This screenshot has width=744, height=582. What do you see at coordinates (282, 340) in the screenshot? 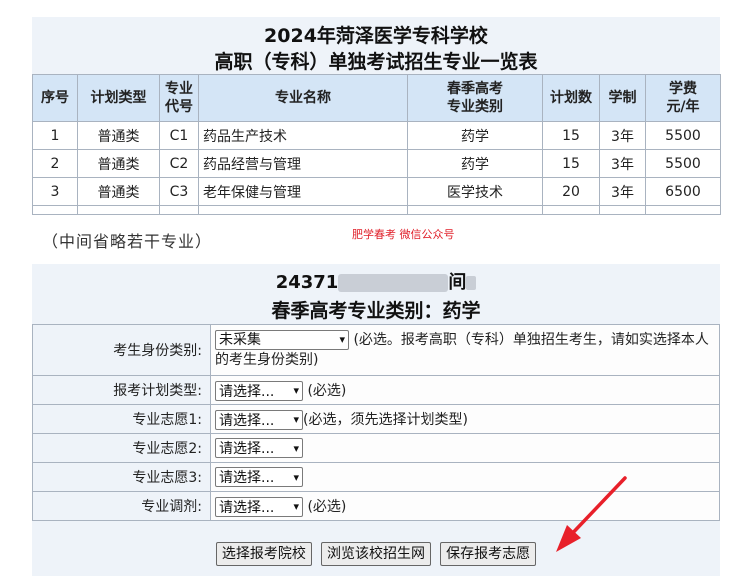
I see `identity-select: 未采集 ▾` at bounding box center [282, 340].